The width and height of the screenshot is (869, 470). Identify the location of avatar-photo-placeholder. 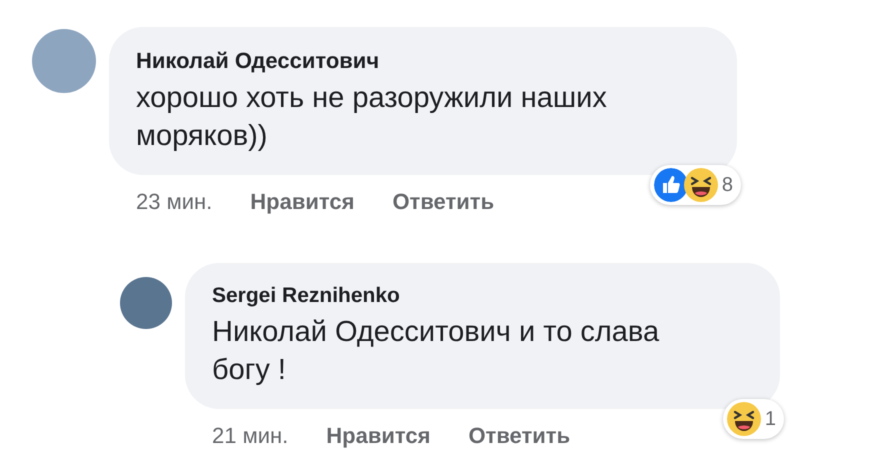
(146, 303).